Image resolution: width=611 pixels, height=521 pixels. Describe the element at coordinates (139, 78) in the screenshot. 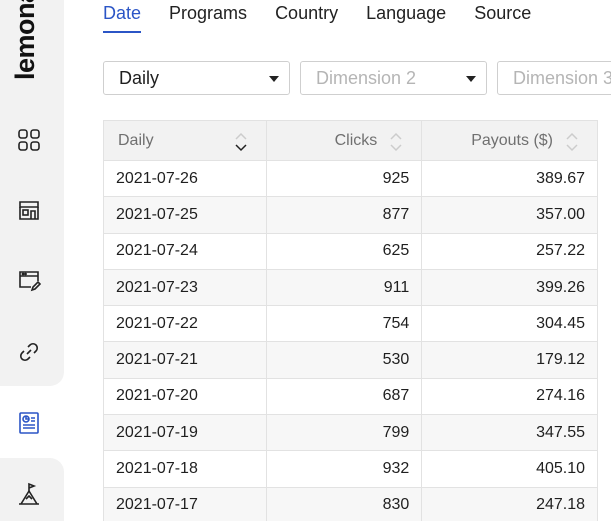

I see `dimension-1-value: Daily` at that location.